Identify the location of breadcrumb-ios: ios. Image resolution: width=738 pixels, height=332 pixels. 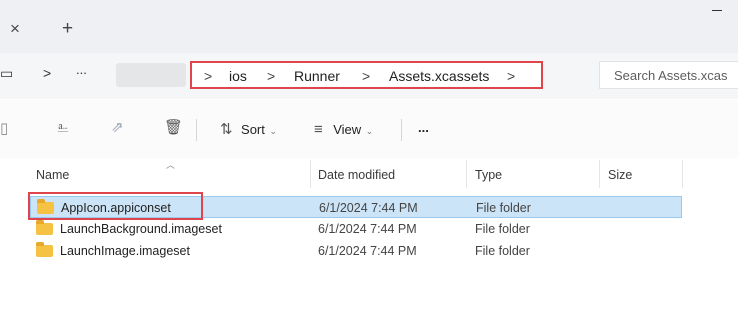
(238, 76).